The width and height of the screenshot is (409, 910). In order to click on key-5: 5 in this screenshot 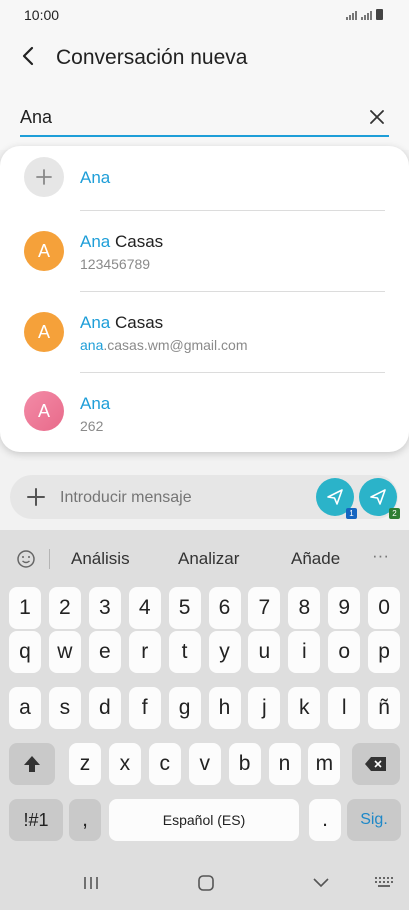, I will do `click(184, 608)`.